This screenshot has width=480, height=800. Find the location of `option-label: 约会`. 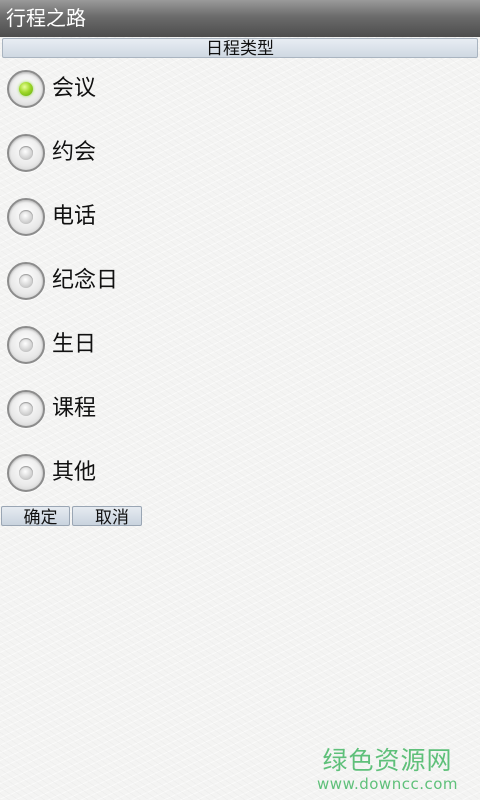

option-label: 约会 is located at coordinates (74, 152).